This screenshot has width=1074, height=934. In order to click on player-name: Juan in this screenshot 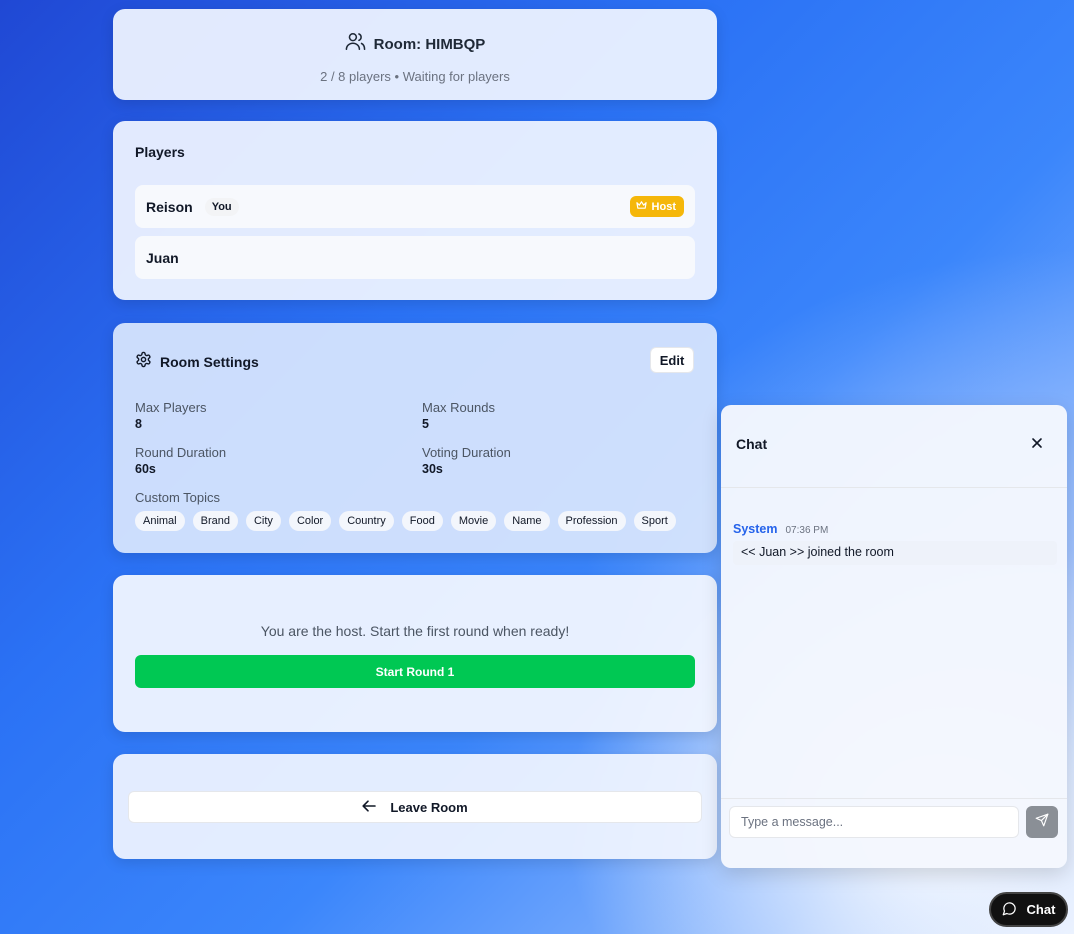, I will do `click(162, 257)`.